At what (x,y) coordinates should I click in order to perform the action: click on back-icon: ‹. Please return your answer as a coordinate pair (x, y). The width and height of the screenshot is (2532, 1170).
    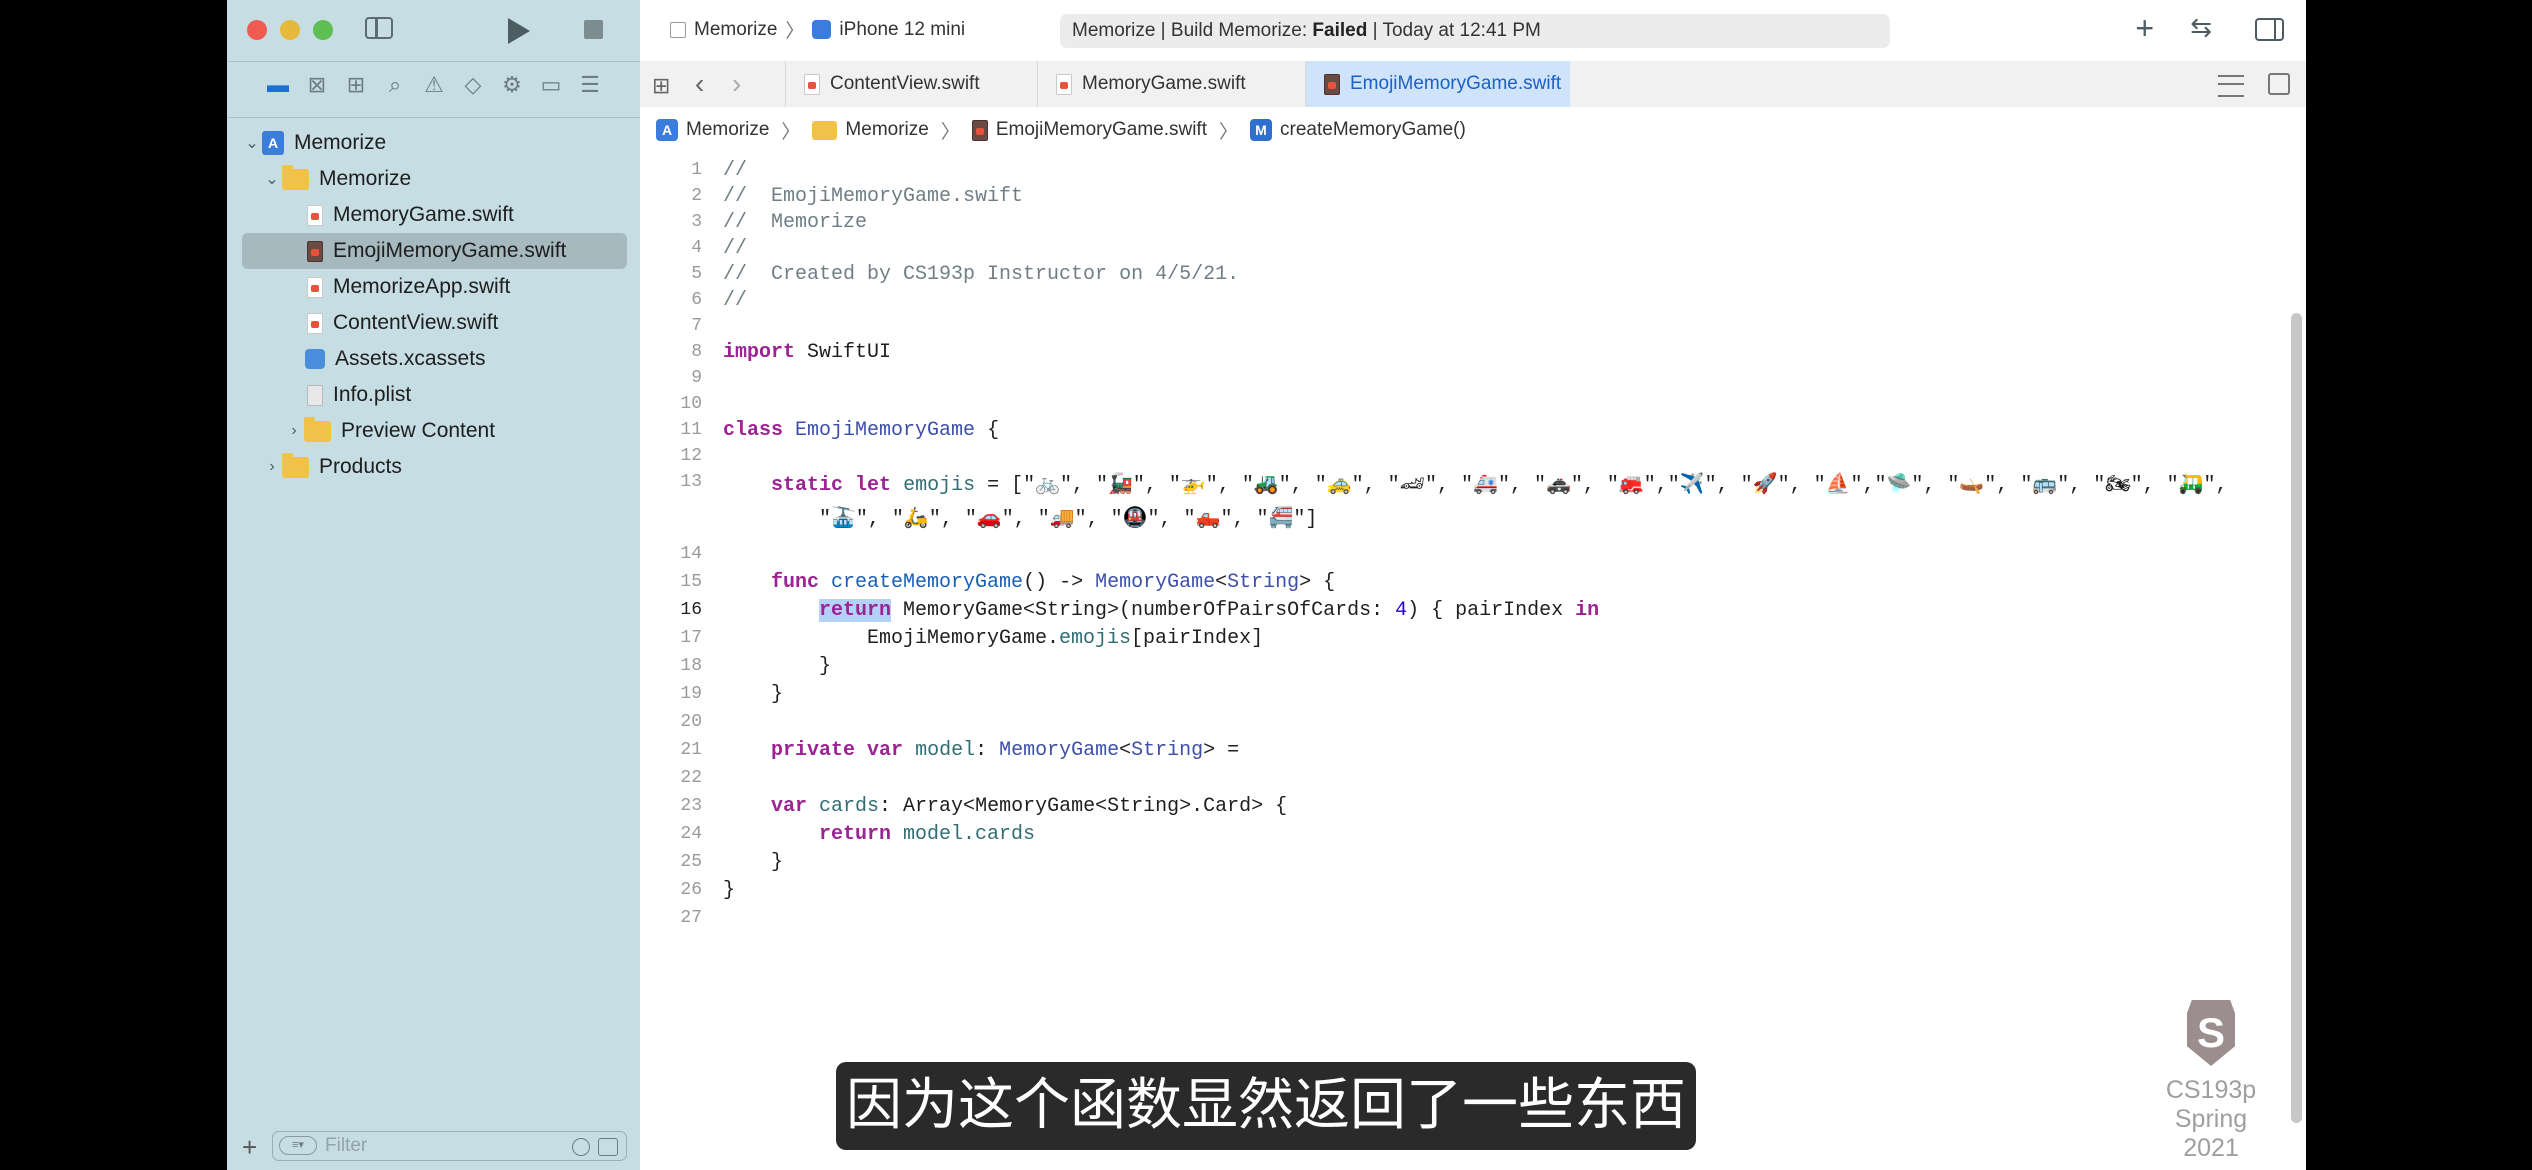
    Looking at the image, I should click on (699, 84).